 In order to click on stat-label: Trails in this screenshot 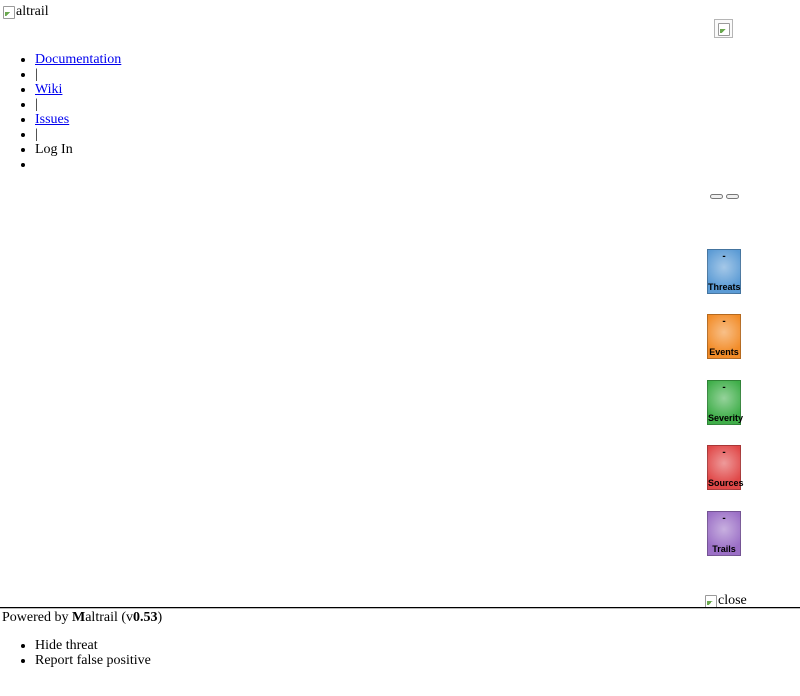, I will do `click(724, 549)`.